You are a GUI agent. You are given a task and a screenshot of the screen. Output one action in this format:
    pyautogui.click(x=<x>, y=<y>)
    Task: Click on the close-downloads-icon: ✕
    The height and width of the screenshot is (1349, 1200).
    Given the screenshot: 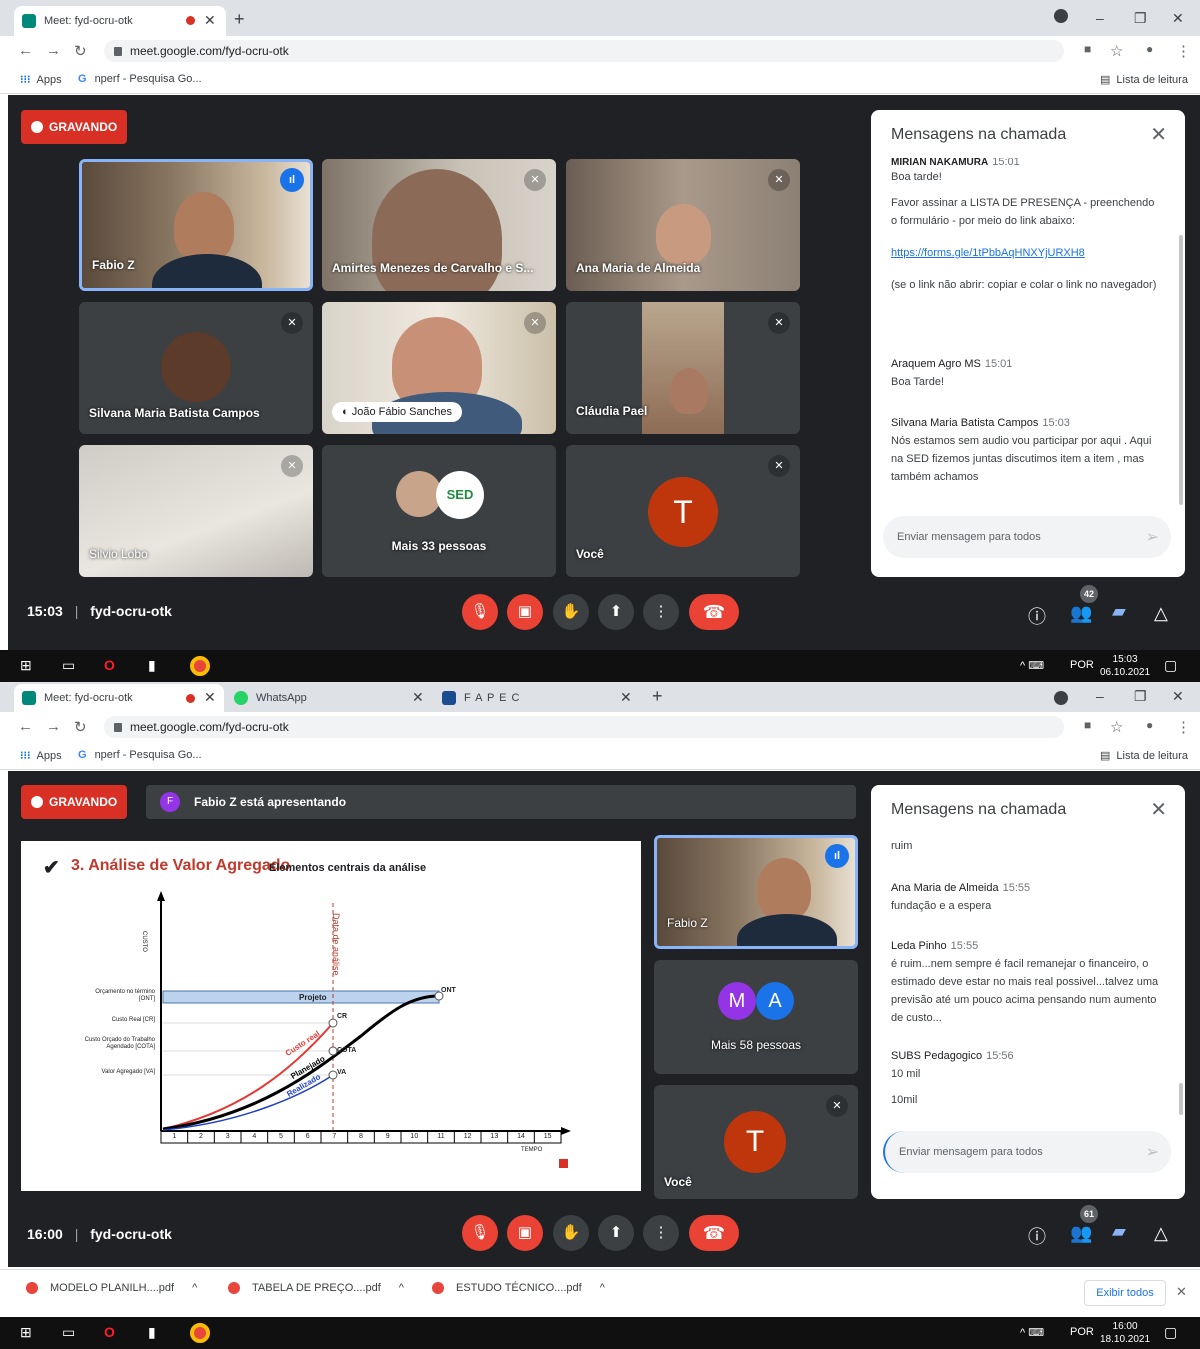 What is the action you would take?
    pyautogui.click(x=1181, y=1292)
    